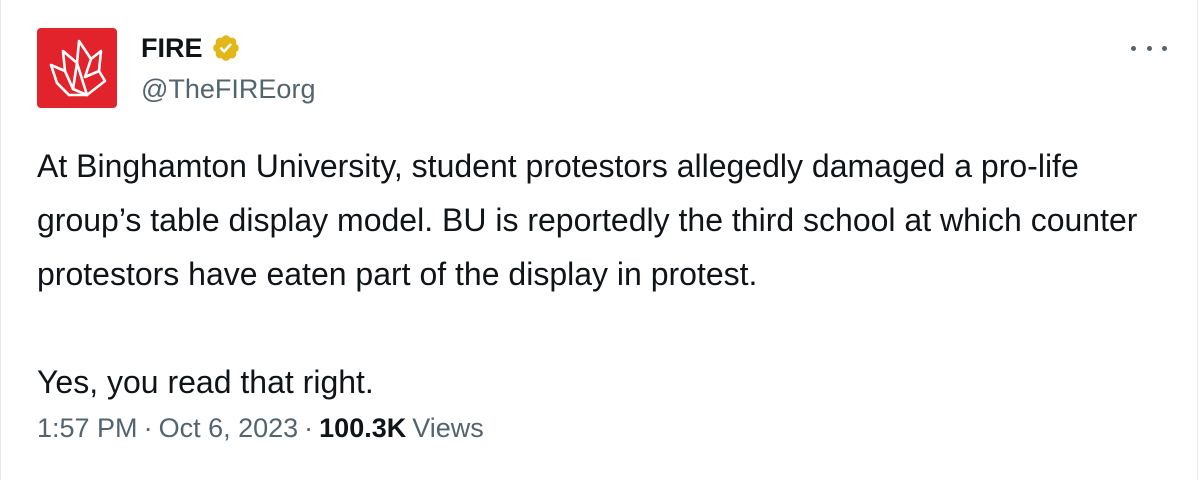 The height and width of the screenshot is (480, 1200). I want to click on author-display-name: FIRE, so click(172, 48).